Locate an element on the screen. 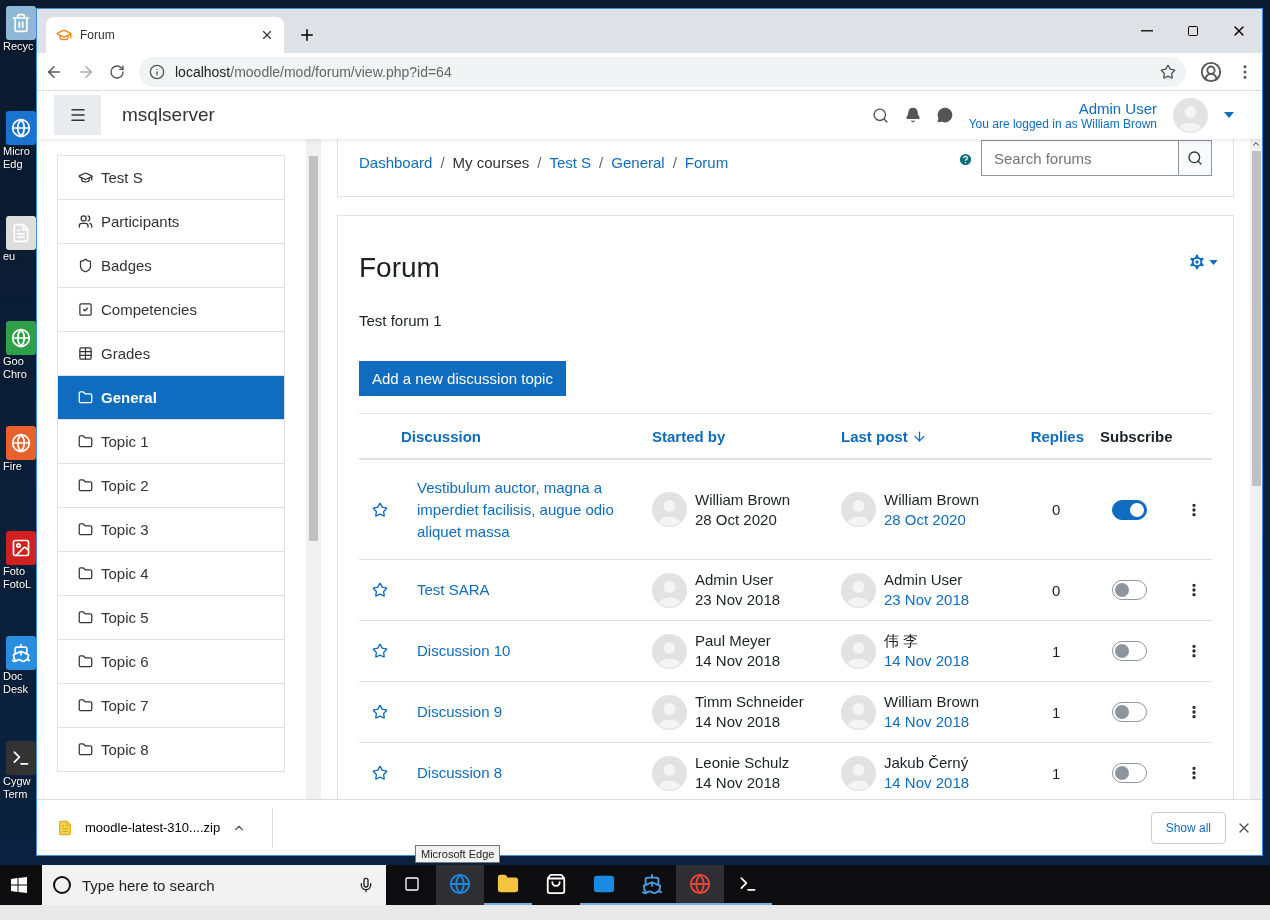  sidebar-item: Participants is located at coordinates (171, 222).